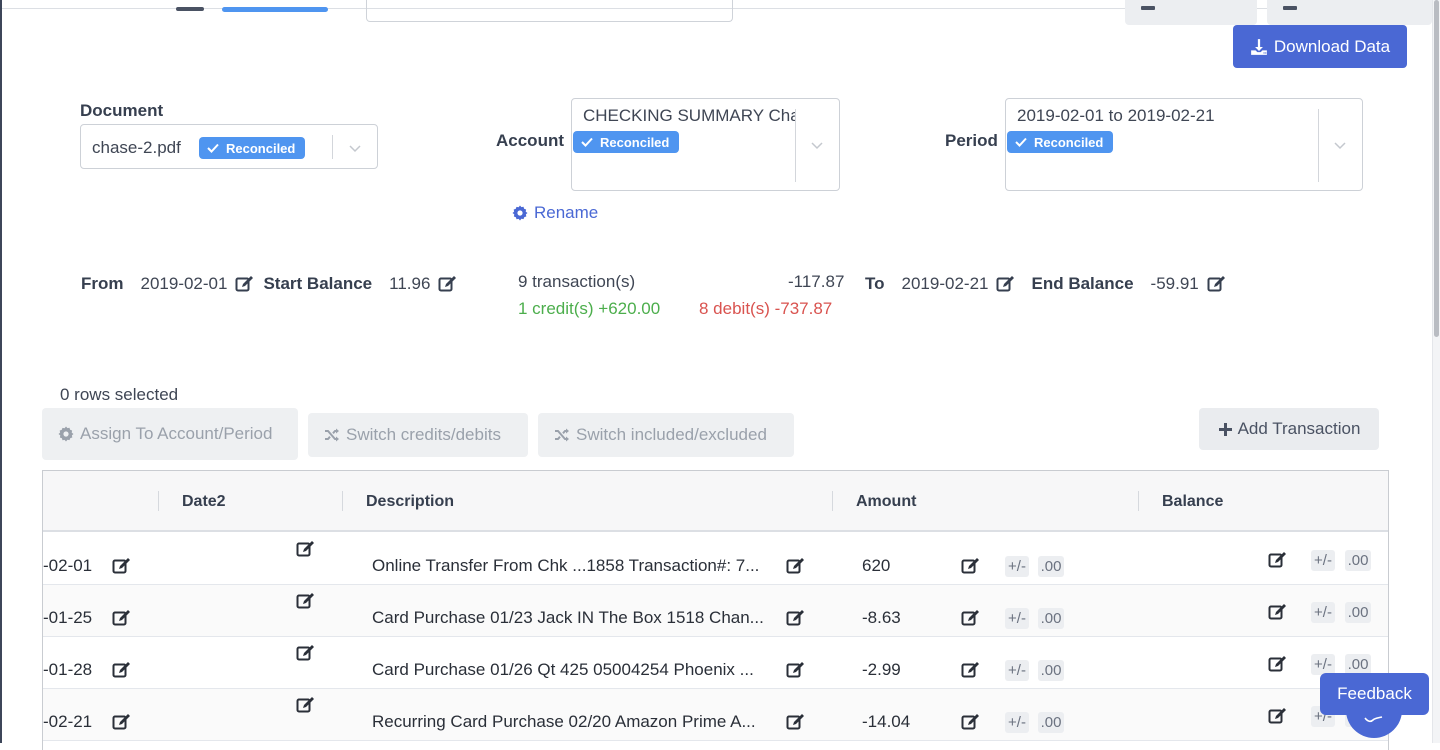  Describe the element at coordinates (318, 283) in the screenshot. I see `start-balance-label: Start Balance` at that location.